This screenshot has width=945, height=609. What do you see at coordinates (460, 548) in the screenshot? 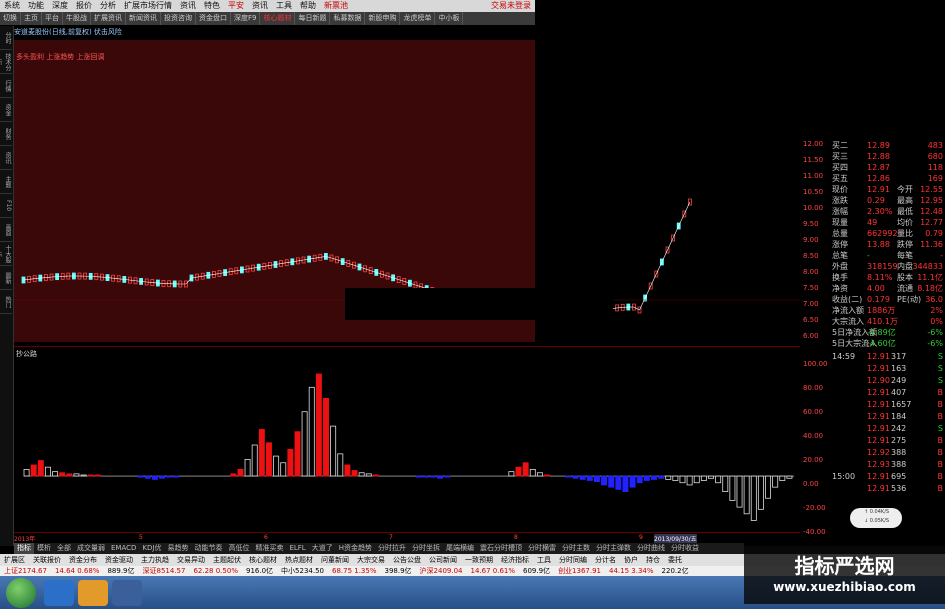
I see `indicator-tab: 尾端横编` at bounding box center [460, 548].